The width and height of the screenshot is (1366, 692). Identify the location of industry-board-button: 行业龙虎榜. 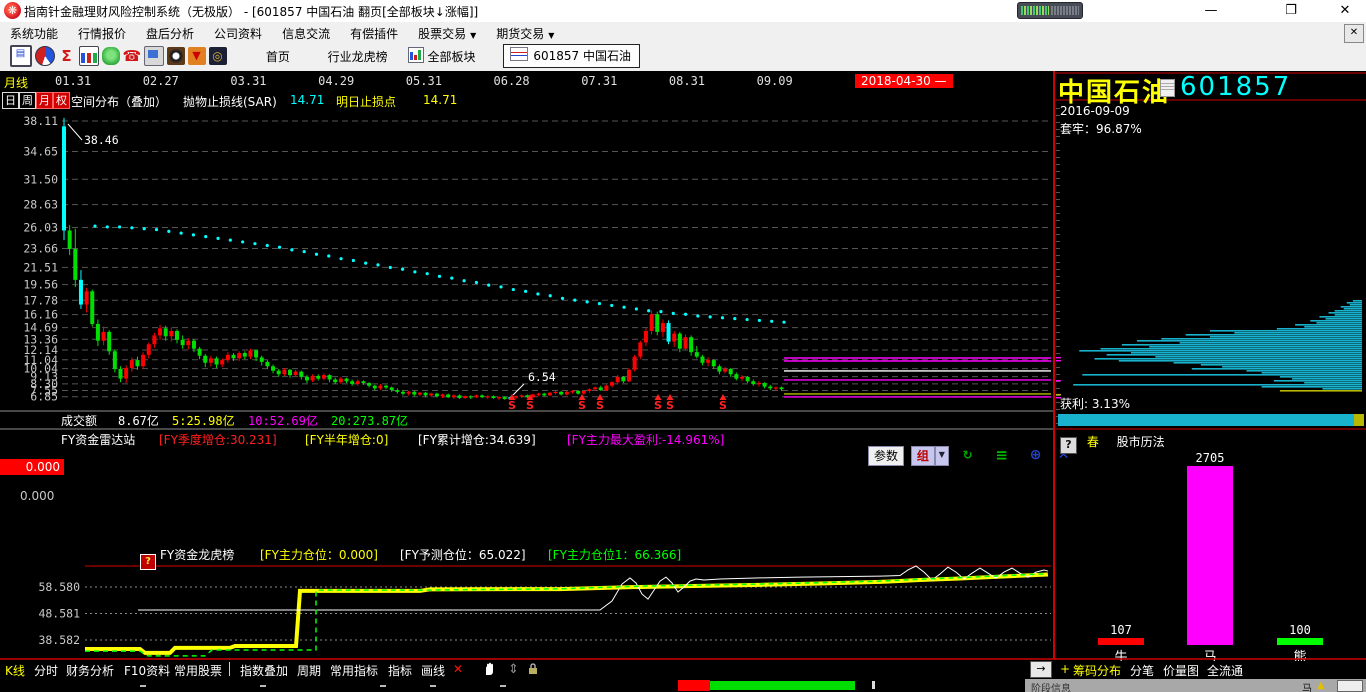
(358, 56).